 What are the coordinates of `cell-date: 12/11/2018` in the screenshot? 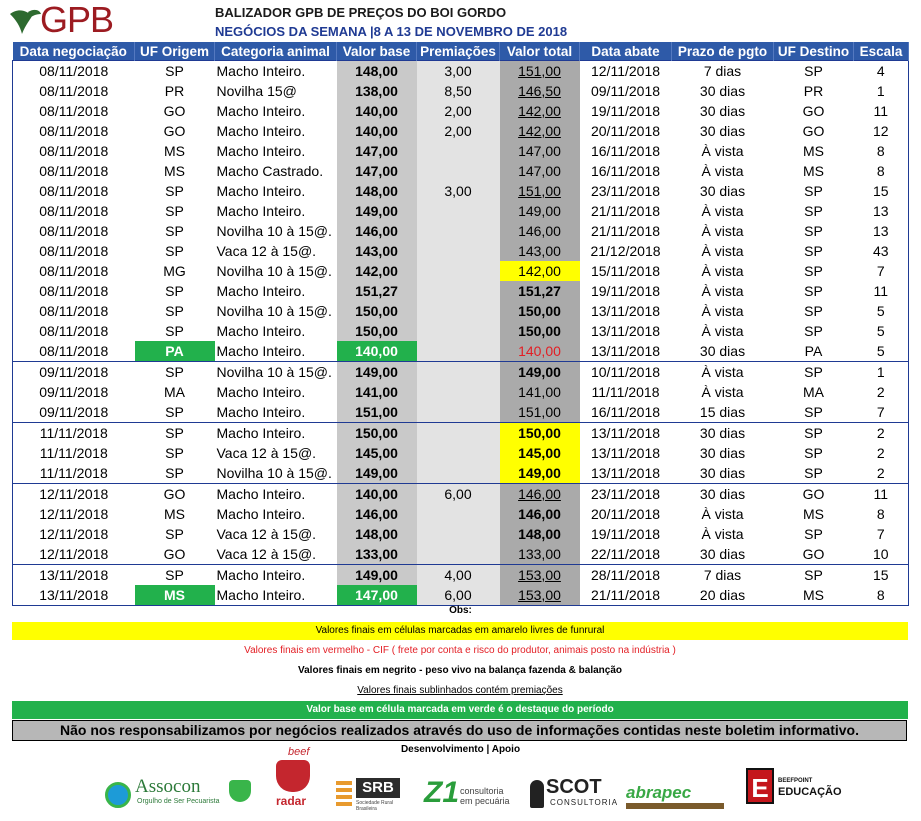 It's located at (73, 493).